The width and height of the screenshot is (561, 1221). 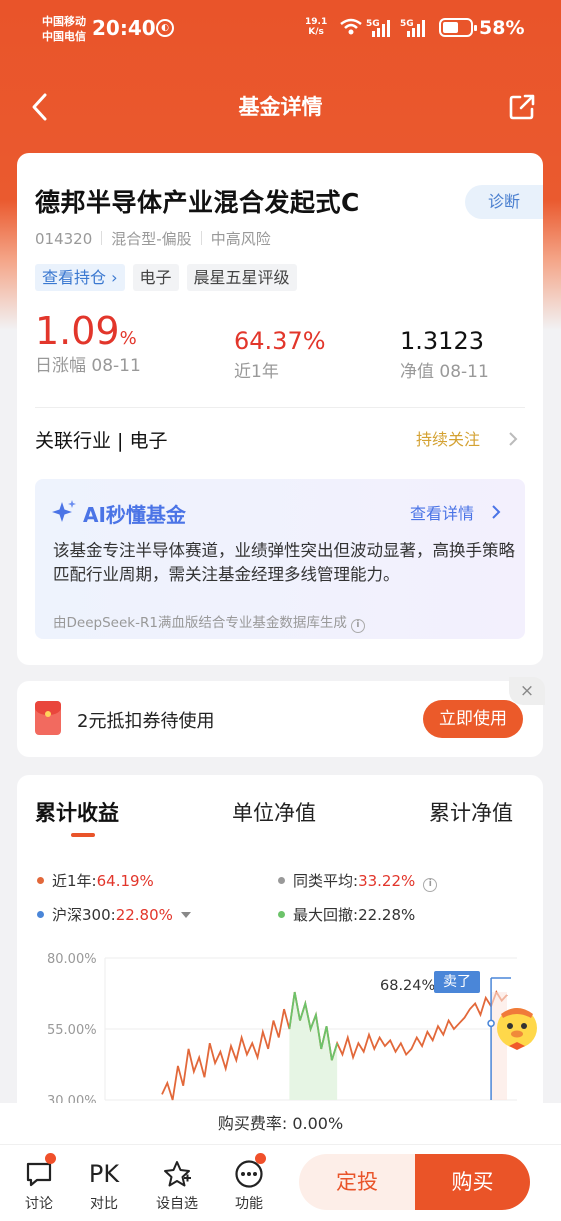 I want to click on close-icon: ×, so click(x=527, y=691).